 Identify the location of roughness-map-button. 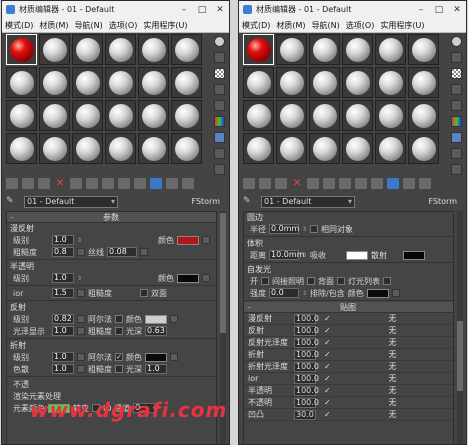
(81, 252).